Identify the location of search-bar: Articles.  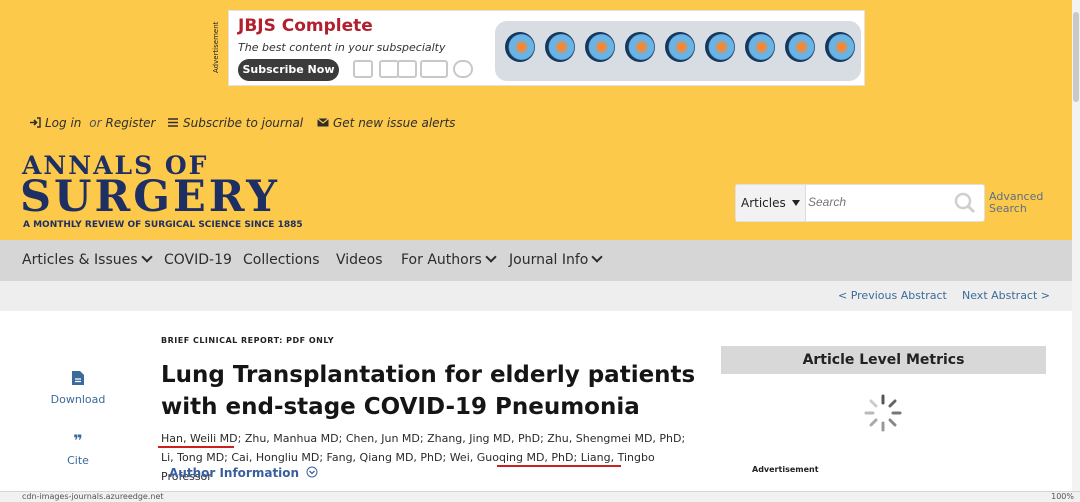
(860, 203).